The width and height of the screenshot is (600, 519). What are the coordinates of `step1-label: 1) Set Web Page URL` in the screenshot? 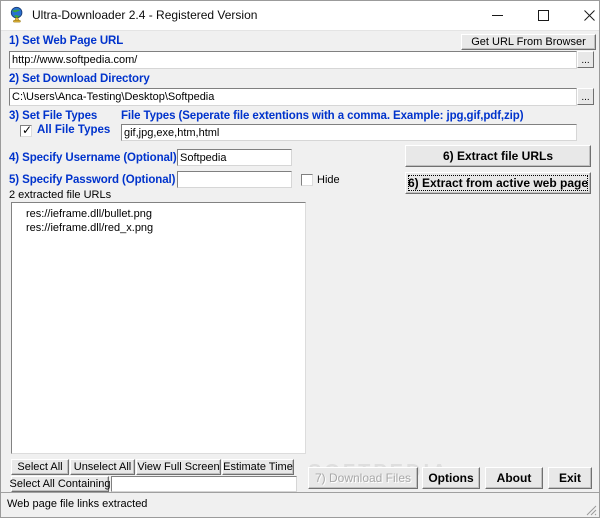 It's located at (66, 41).